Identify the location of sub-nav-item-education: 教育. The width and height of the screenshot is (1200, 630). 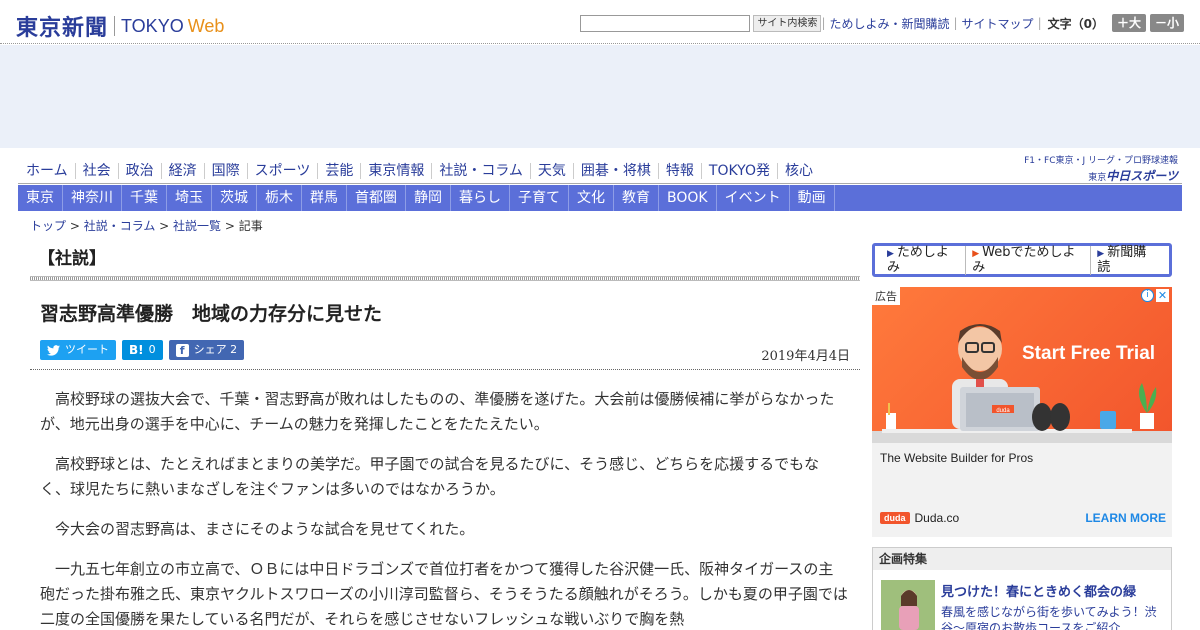
(636, 198).